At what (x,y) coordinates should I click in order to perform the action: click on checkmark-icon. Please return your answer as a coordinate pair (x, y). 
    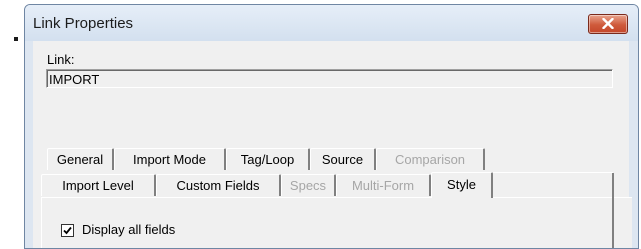
    Looking at the image, I should click on (67, 230).